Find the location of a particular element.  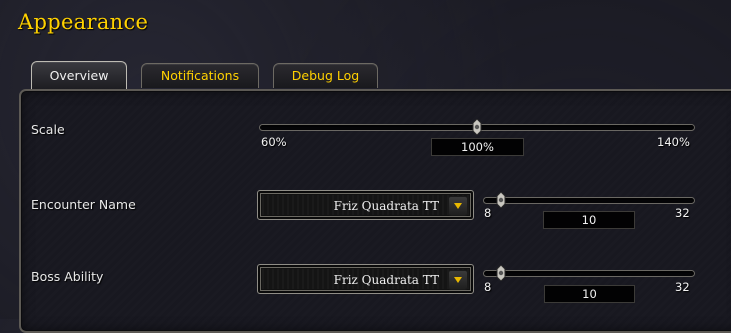

boss-ability-label: Boss Ability is located at coordinates (67, 276).